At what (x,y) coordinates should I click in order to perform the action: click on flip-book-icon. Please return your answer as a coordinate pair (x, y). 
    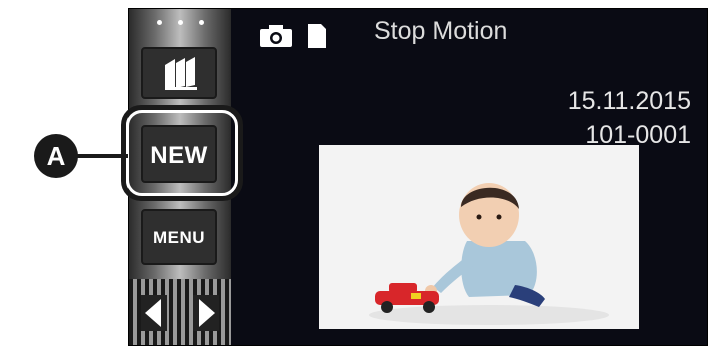
    Looking at the image, I should click on (181, 73).